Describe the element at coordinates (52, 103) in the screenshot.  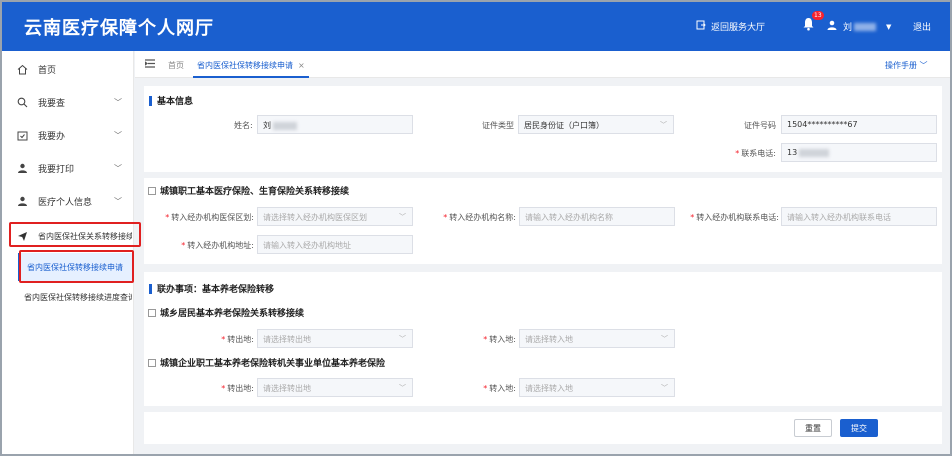
I see `sidebar-item-label: 我要查` at that location.